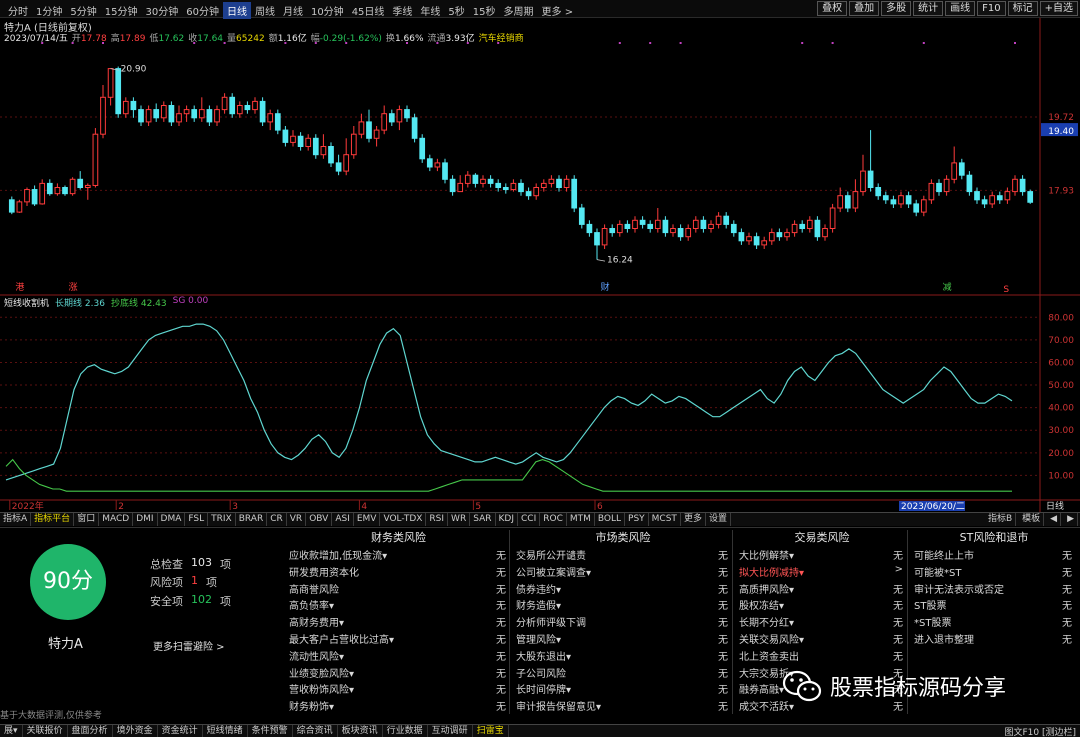 This screenshot has width=1080, height=737. Describe the element at coordinates (367, 519) in the screenshot. I see `indicator-tab-13: EMV` at that location.